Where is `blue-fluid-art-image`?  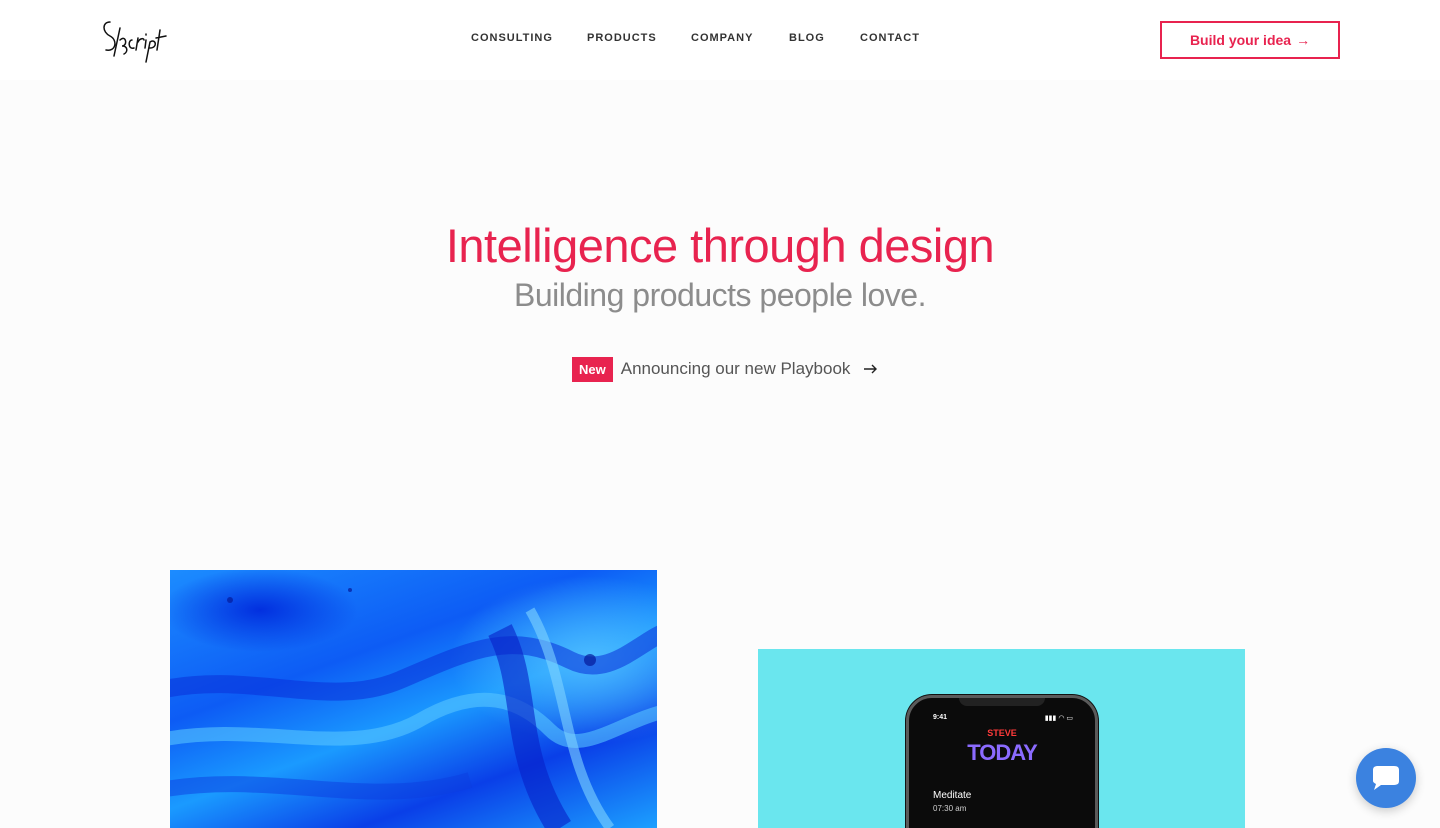 blue-fluid-art-image is located at coordinates (413, 699).